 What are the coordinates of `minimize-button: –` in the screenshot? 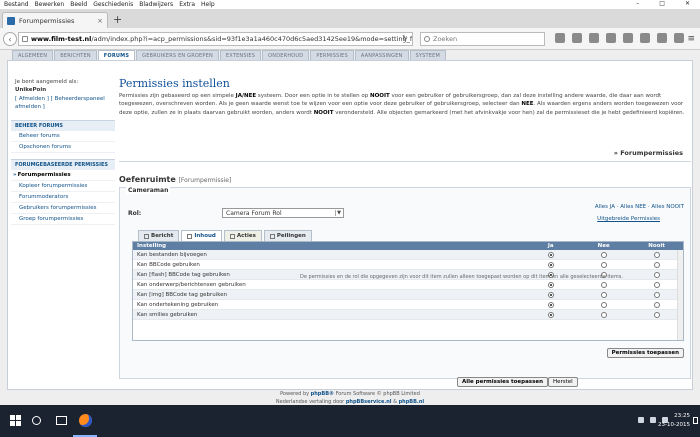 It's located at (637, 3).